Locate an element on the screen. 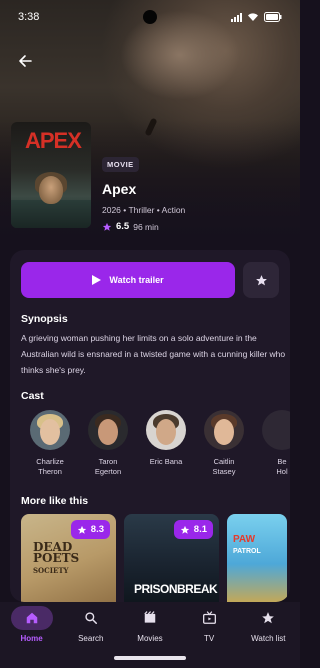 Image resolution: width=320 pixels, height=668 pixels. movie-rating-row: 6.5 96 min is located at coordinates (143, 226).